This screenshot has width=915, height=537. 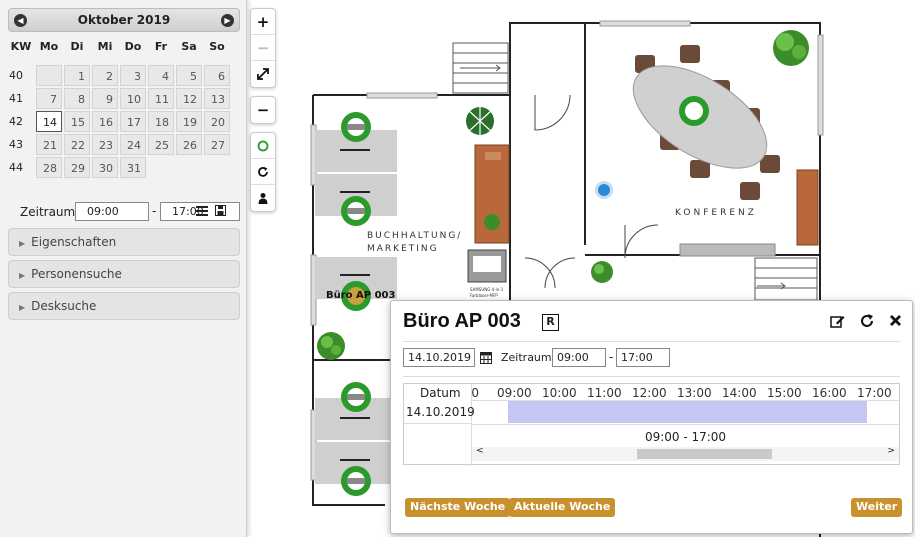 I want to click on calendar-day: 1, so click(x=77, y=75).